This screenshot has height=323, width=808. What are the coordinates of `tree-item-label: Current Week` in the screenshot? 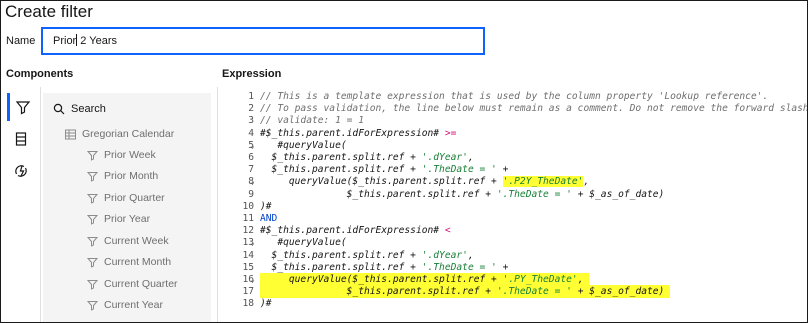 It's located at (136, 241).